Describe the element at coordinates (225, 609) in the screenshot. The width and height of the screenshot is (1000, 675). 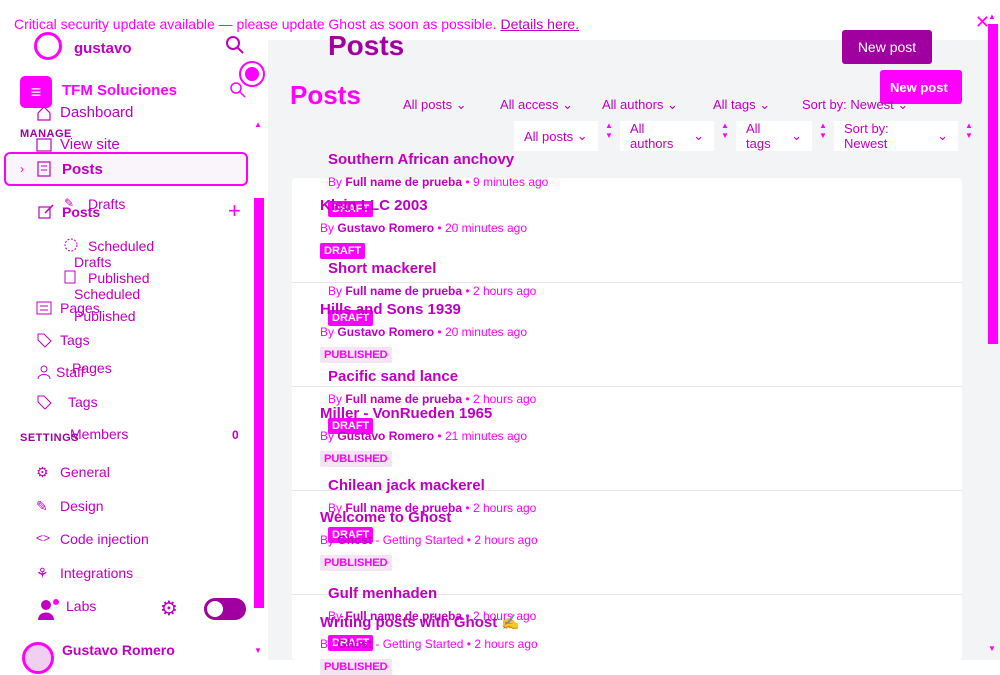
I see `theme-toggle` at that location.